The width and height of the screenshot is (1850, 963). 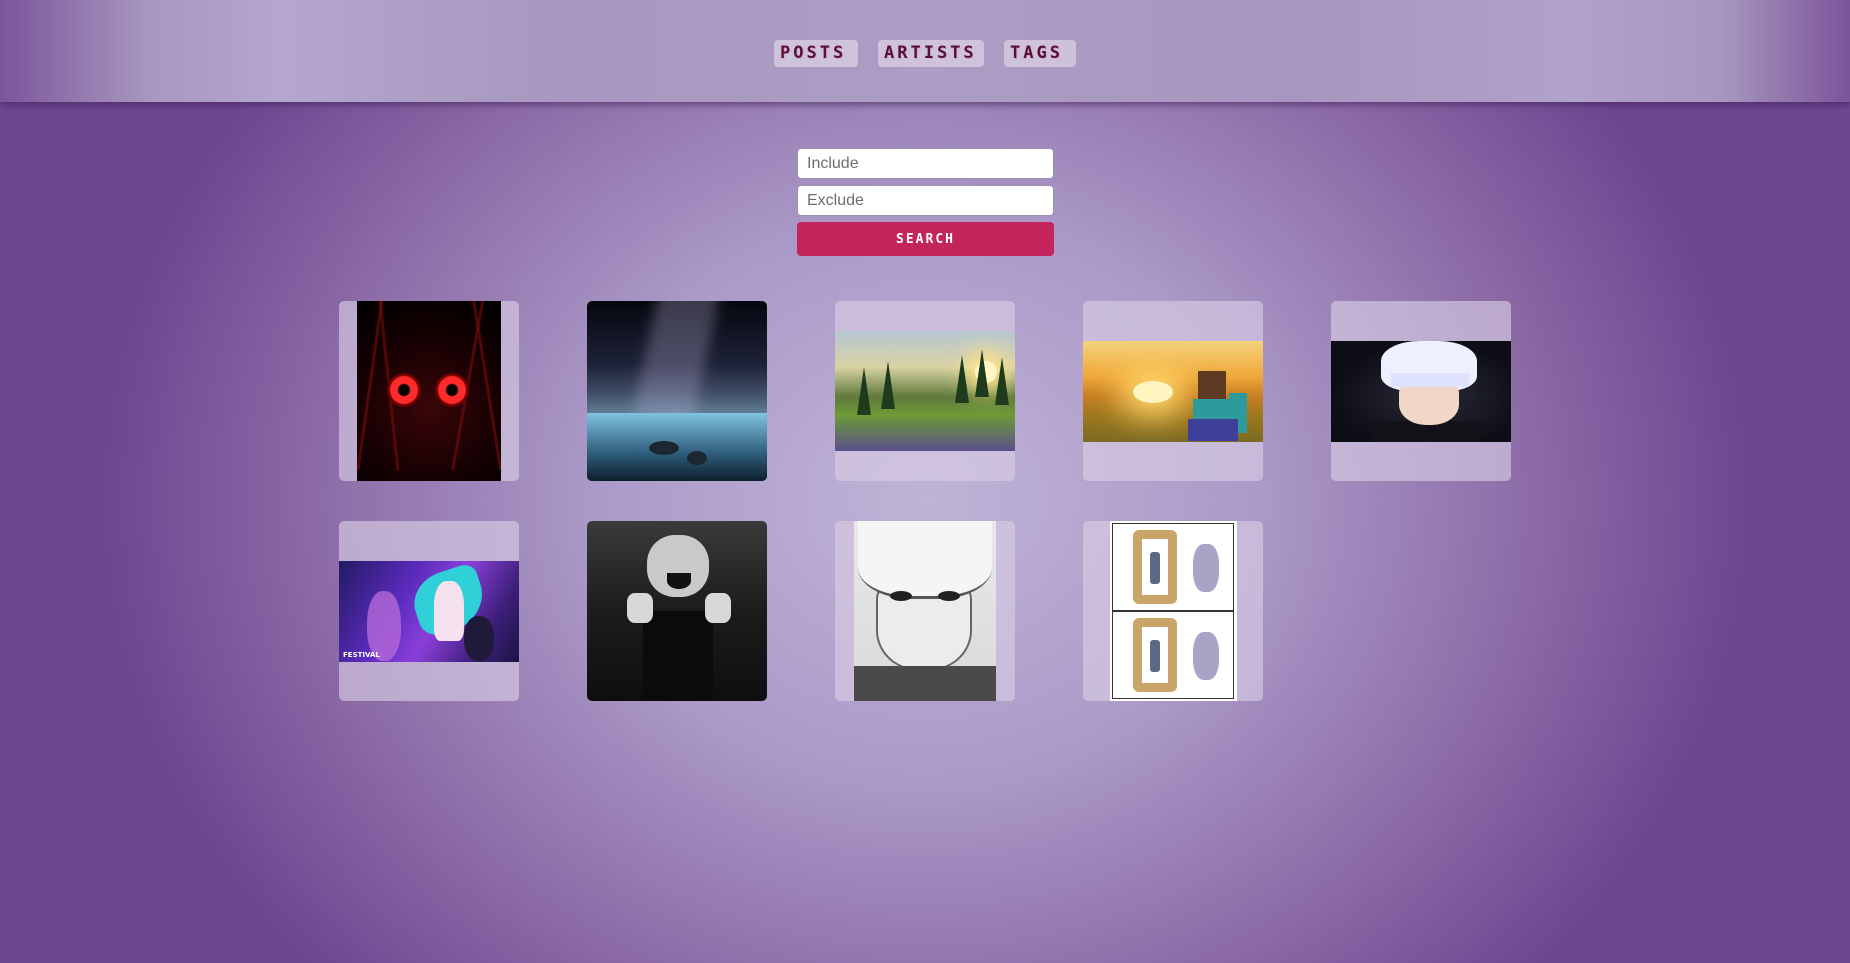 I want to click on post-thumbnail: FESTIVAL, so click(x=429, y=611).